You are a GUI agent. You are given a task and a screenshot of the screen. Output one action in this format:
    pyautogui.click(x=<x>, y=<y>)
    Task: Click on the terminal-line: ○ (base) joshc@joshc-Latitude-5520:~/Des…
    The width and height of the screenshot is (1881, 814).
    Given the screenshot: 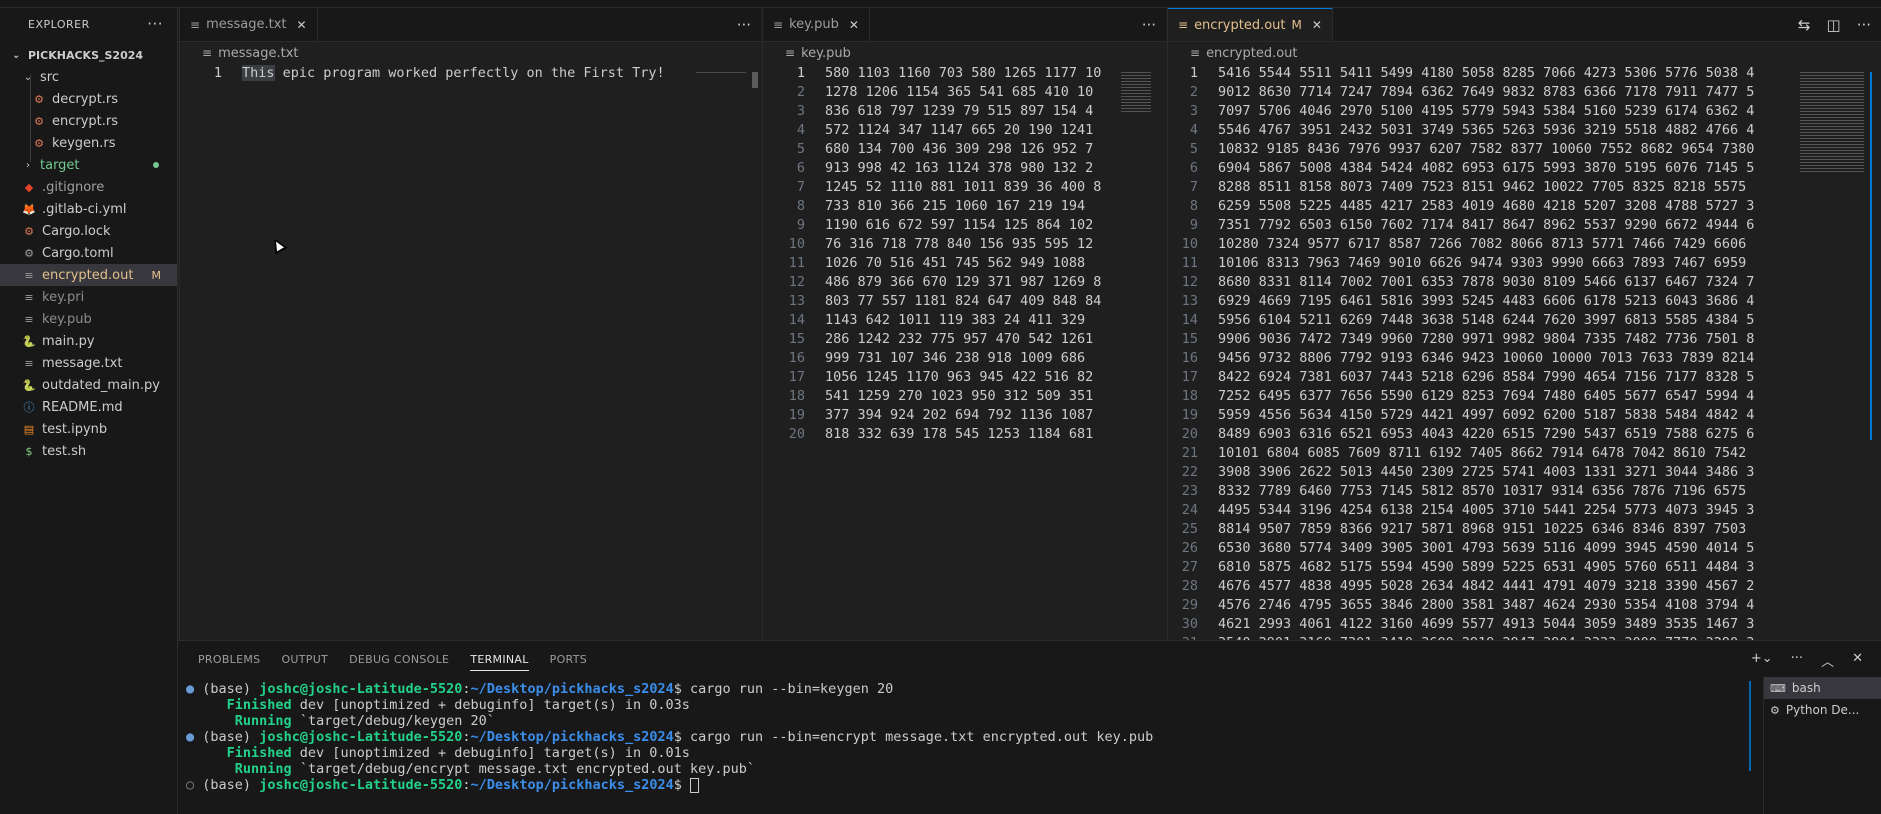 What is the action you would take?
    pyautogui.click(x=956, y=785)
    